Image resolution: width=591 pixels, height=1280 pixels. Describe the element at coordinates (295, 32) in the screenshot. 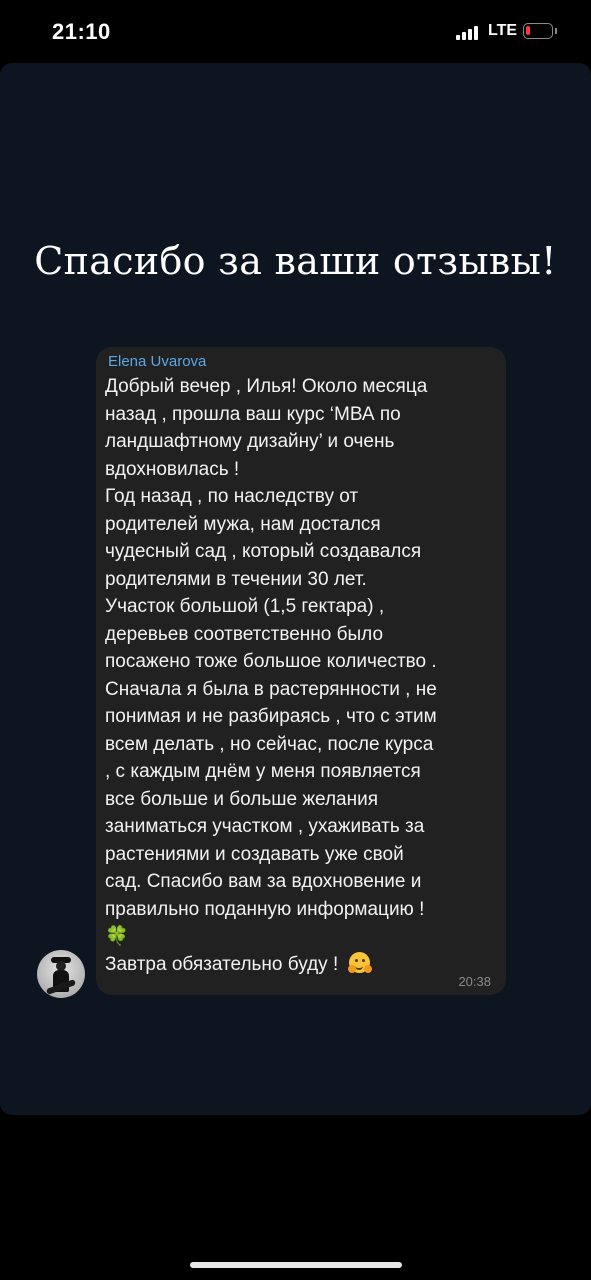

I see `status-bar: 21:10 LTE` at that location.